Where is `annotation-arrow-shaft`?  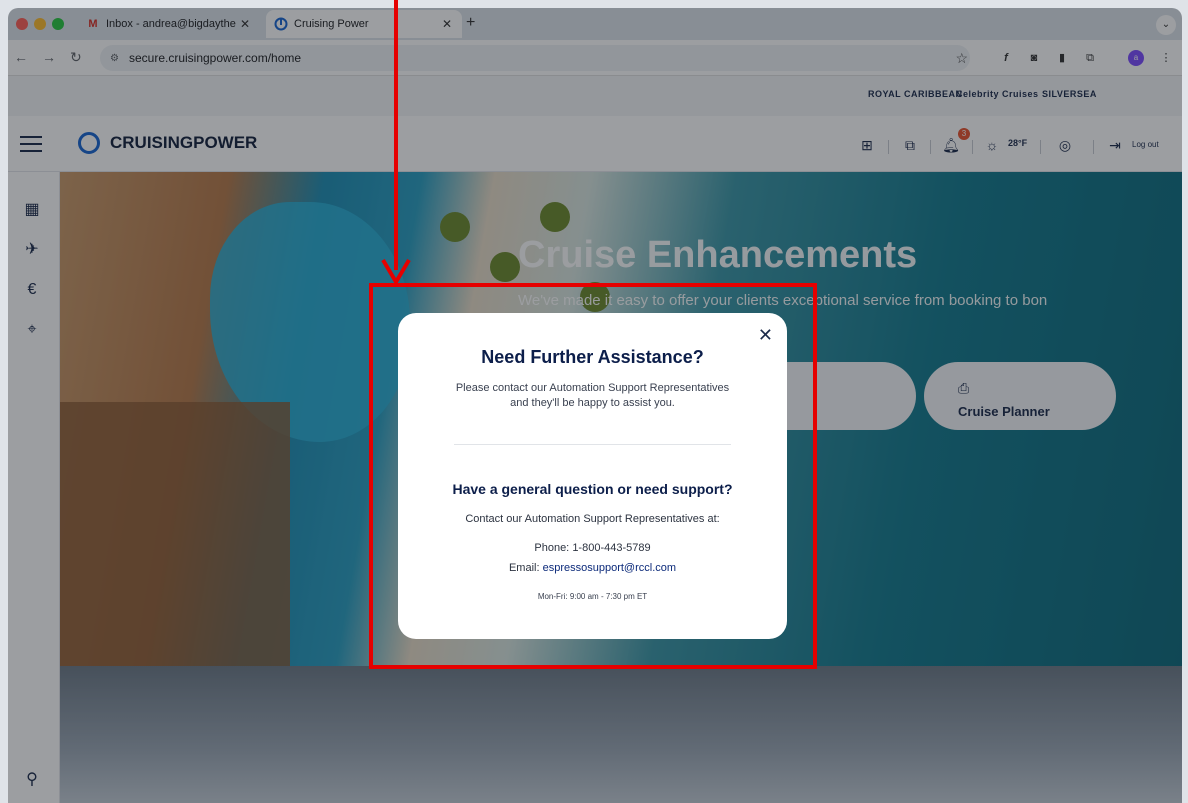
annotation-arrow-shaft is located at coordinates (396, 135).